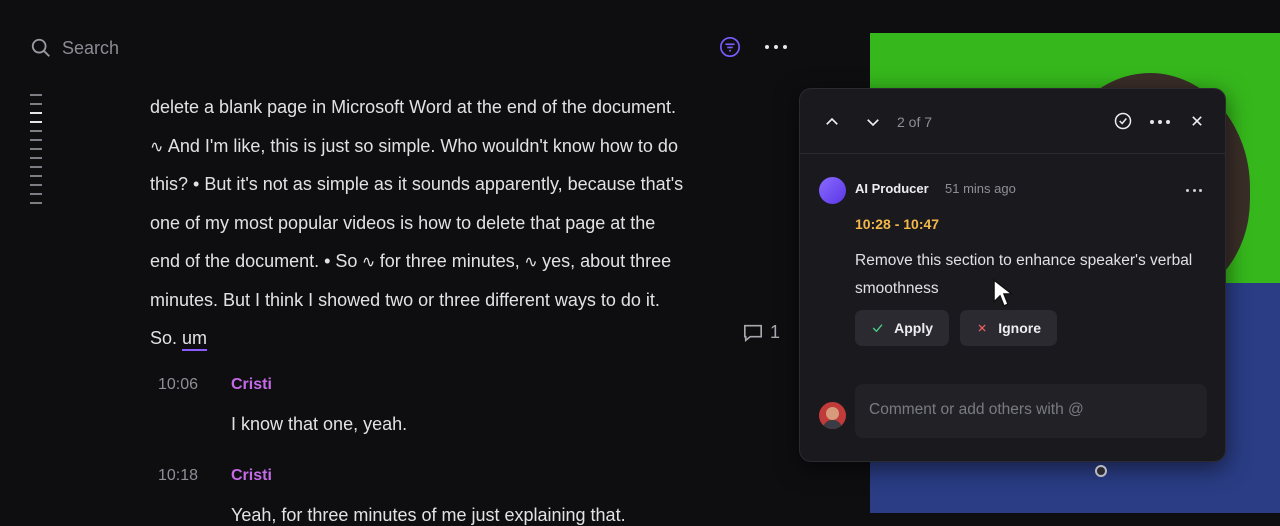 Image resolution: width=1280 pixels, height=526 pixels. What do you see at coordinates (1197, 121) in the screenshot?
I see `close-icon` at bounding box center [1197, 121].